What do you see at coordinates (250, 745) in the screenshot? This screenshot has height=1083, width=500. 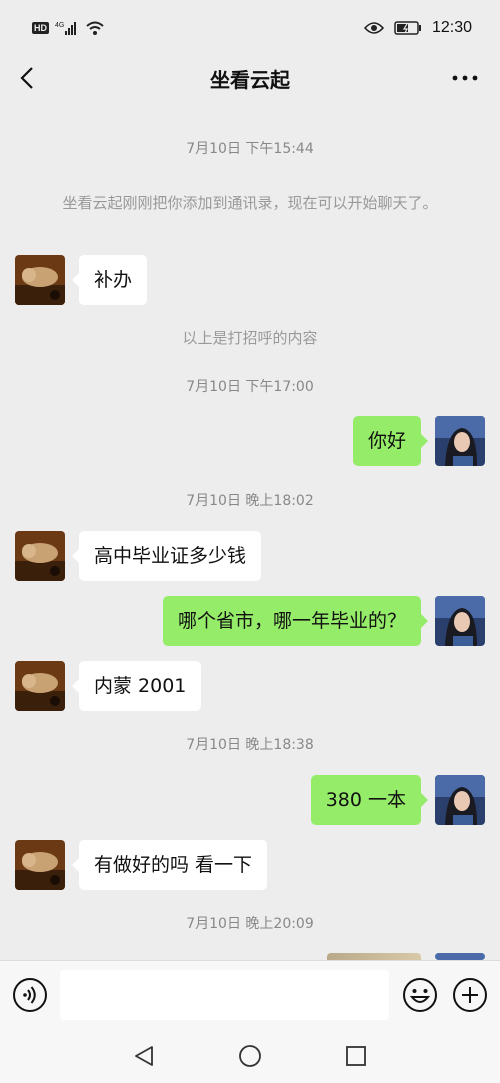 I see `message-timestamp: 7月10日 晚上18:38` at bounding box center [250, 745].